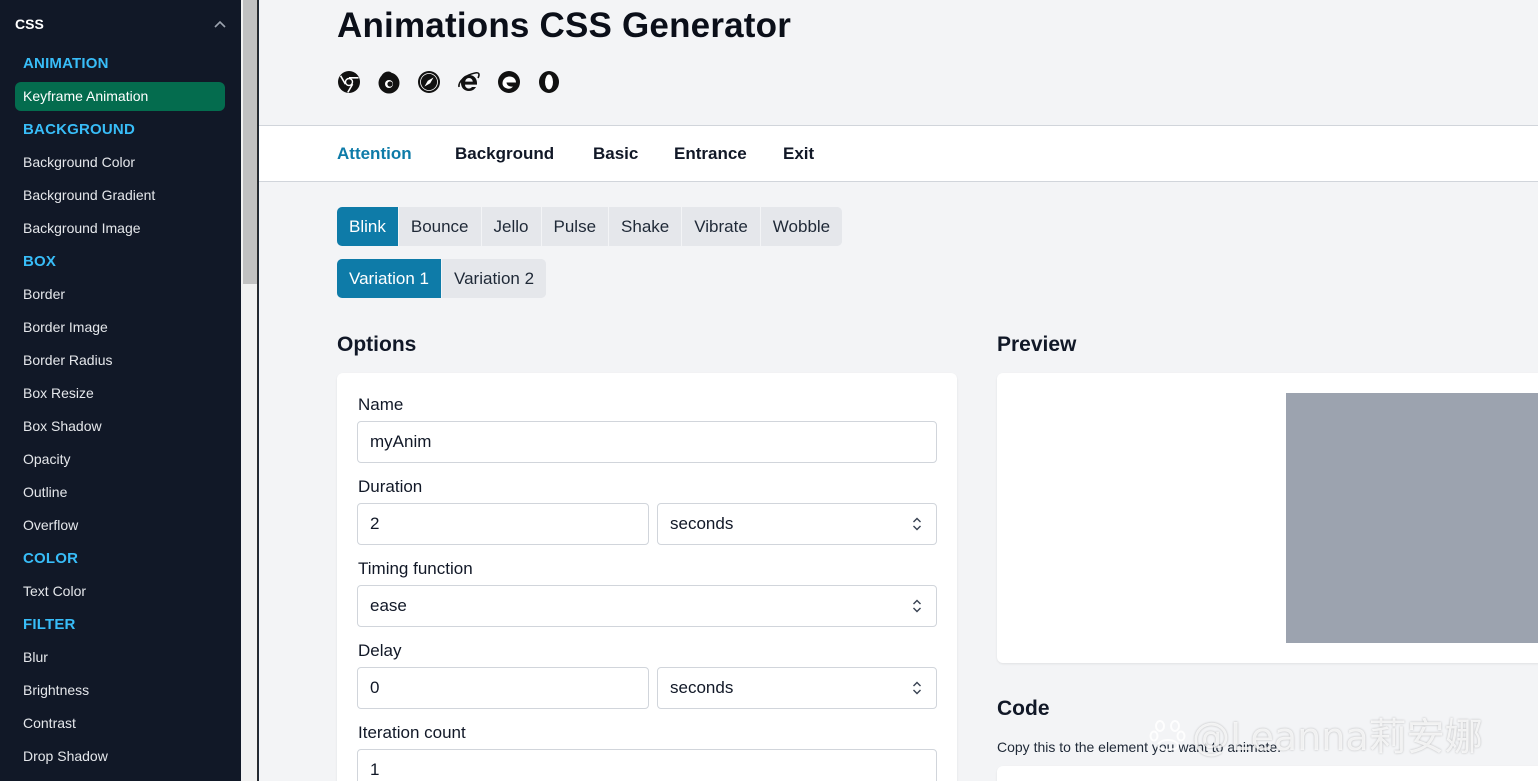 The height and width of the screenshot is (781, 1538). I want to click on blink-button: Blink, so click(368, 226).